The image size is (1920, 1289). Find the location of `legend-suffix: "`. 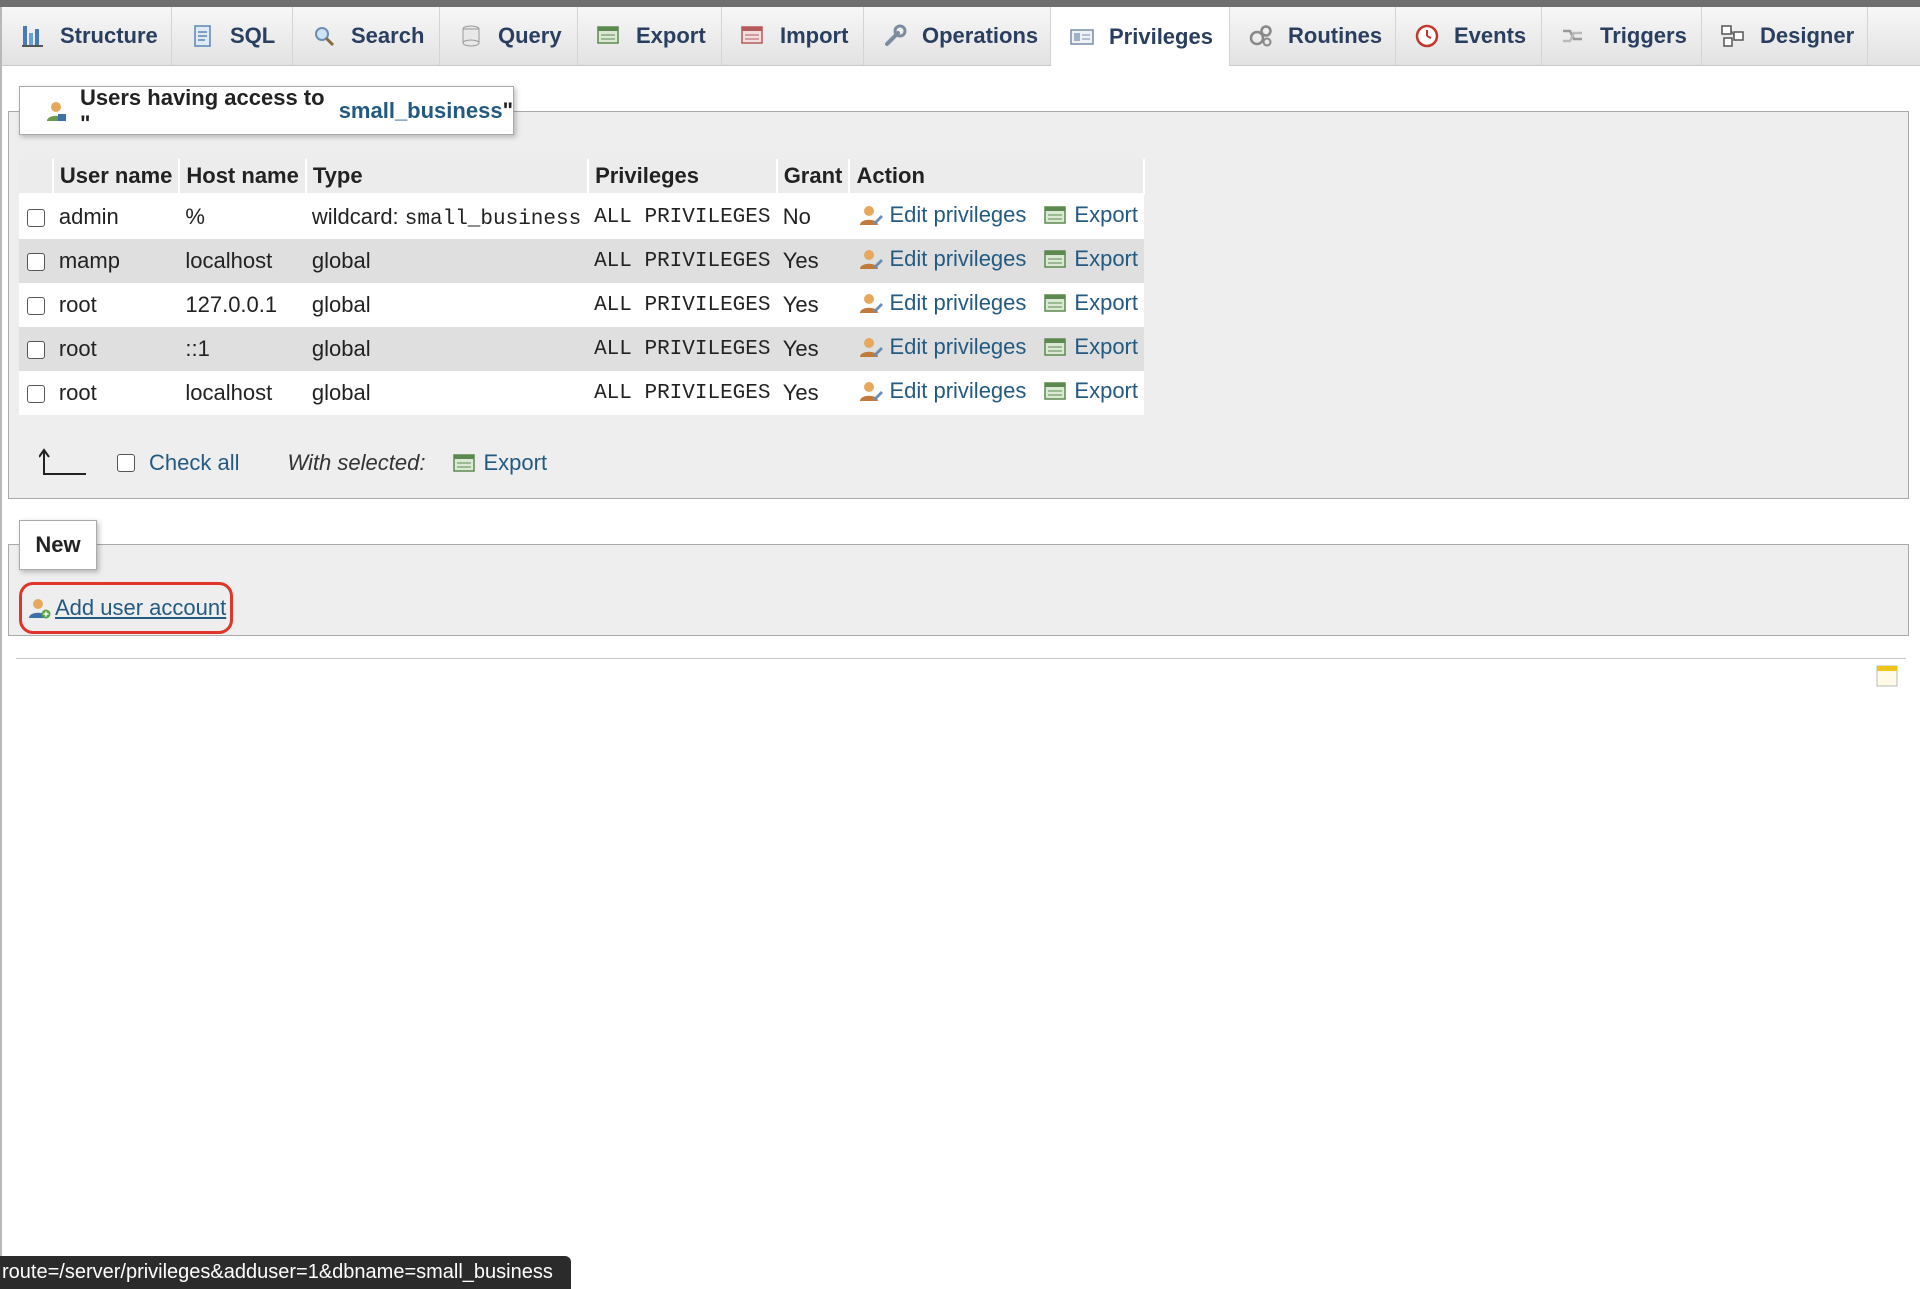

legend-suffix: " is located at coordinates (507, 110).